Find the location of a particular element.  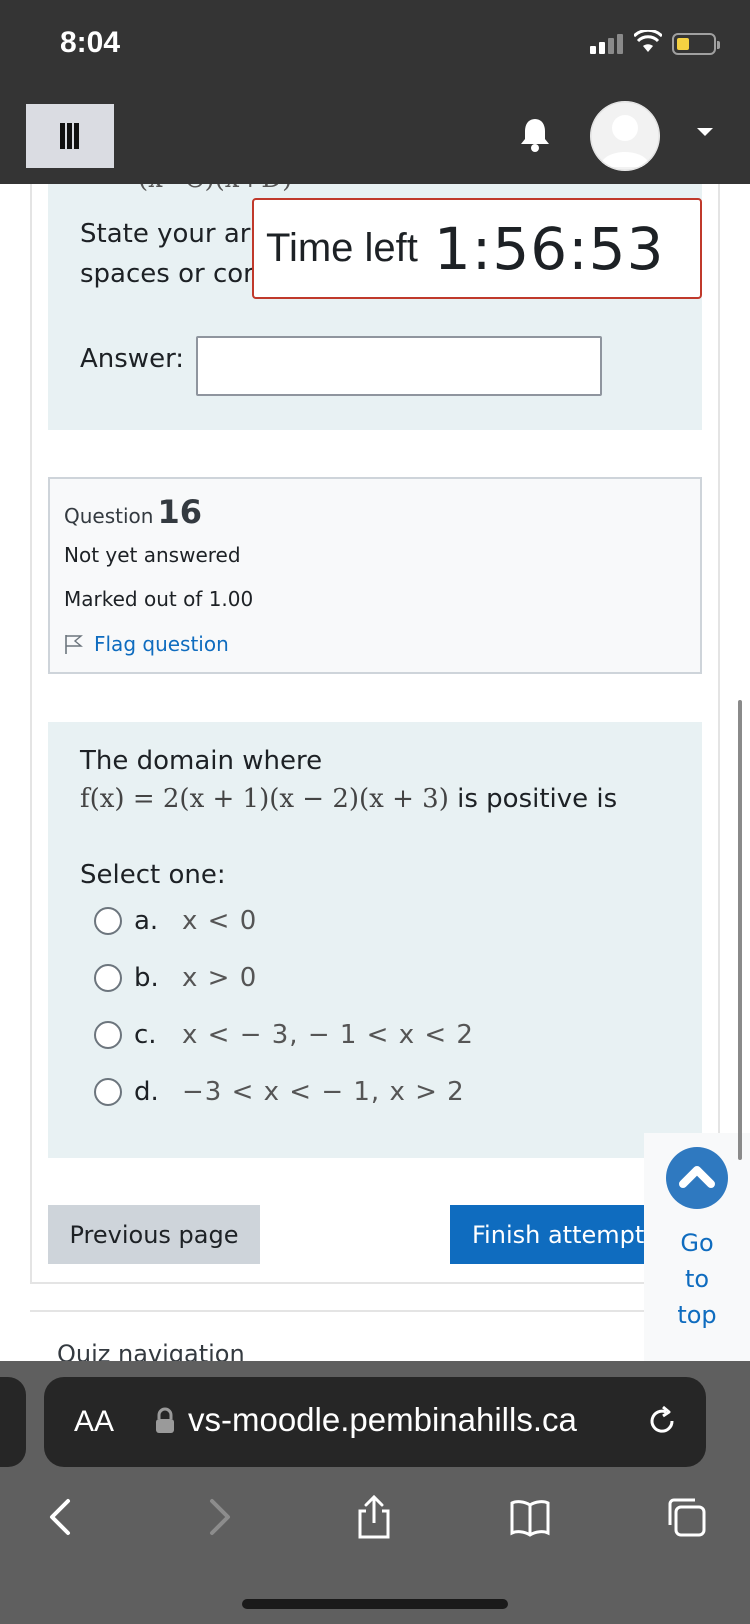

share-icon is located at coordinates (374, 1517).